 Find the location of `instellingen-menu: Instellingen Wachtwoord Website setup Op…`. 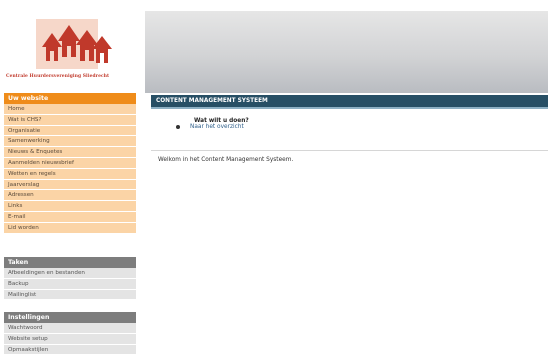

instellingen-menu: Instellingen Wachtwoord Website setup Op… is located at coordinates (70, 334).